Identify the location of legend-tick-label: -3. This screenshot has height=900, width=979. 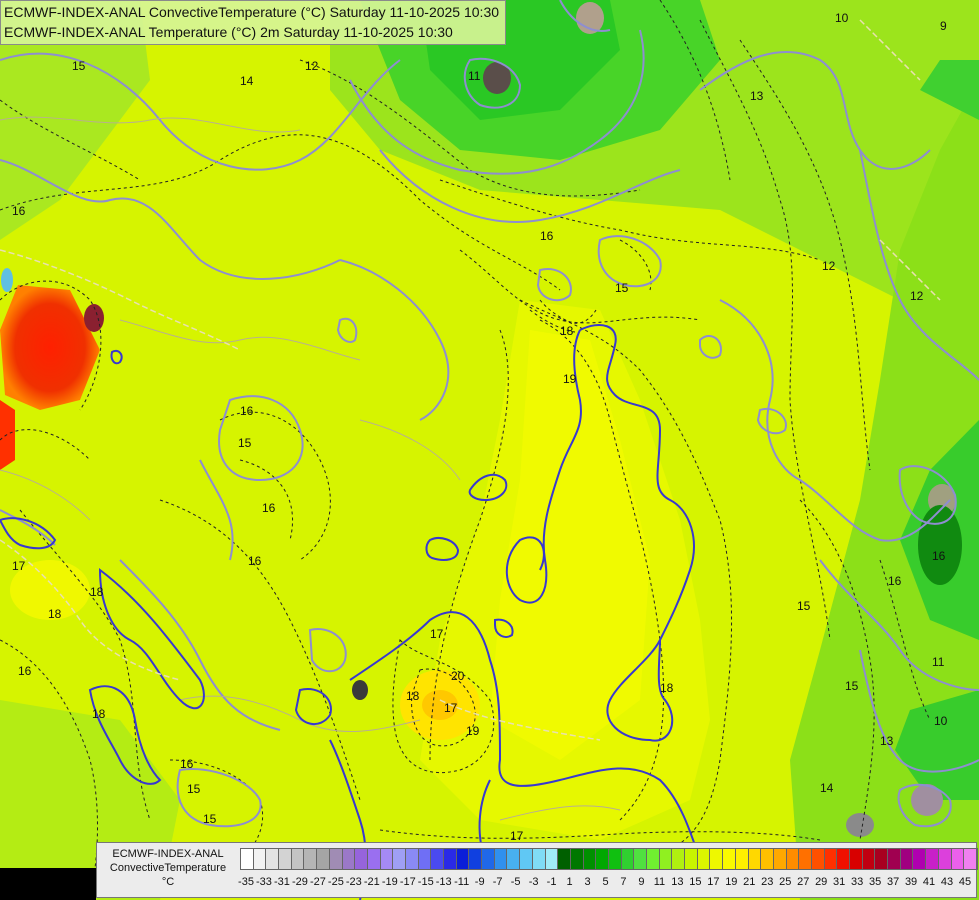
(533, 882).